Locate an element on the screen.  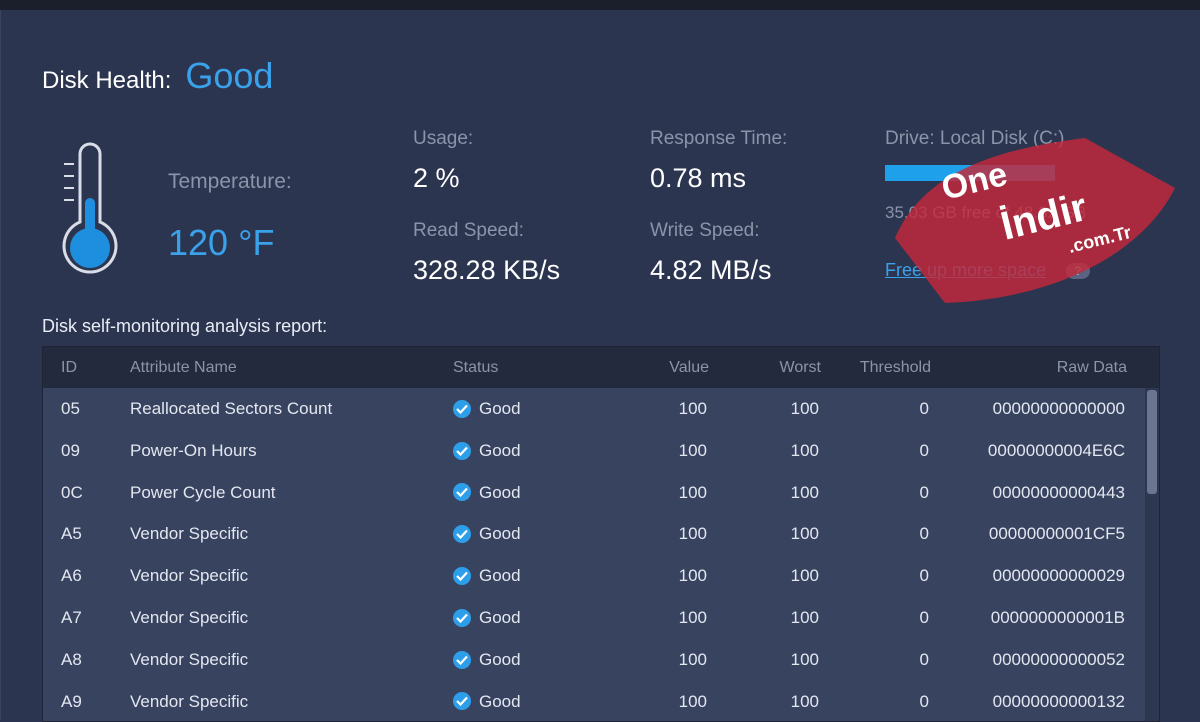
cell-id: A9 is located at coordinates (71, 701).